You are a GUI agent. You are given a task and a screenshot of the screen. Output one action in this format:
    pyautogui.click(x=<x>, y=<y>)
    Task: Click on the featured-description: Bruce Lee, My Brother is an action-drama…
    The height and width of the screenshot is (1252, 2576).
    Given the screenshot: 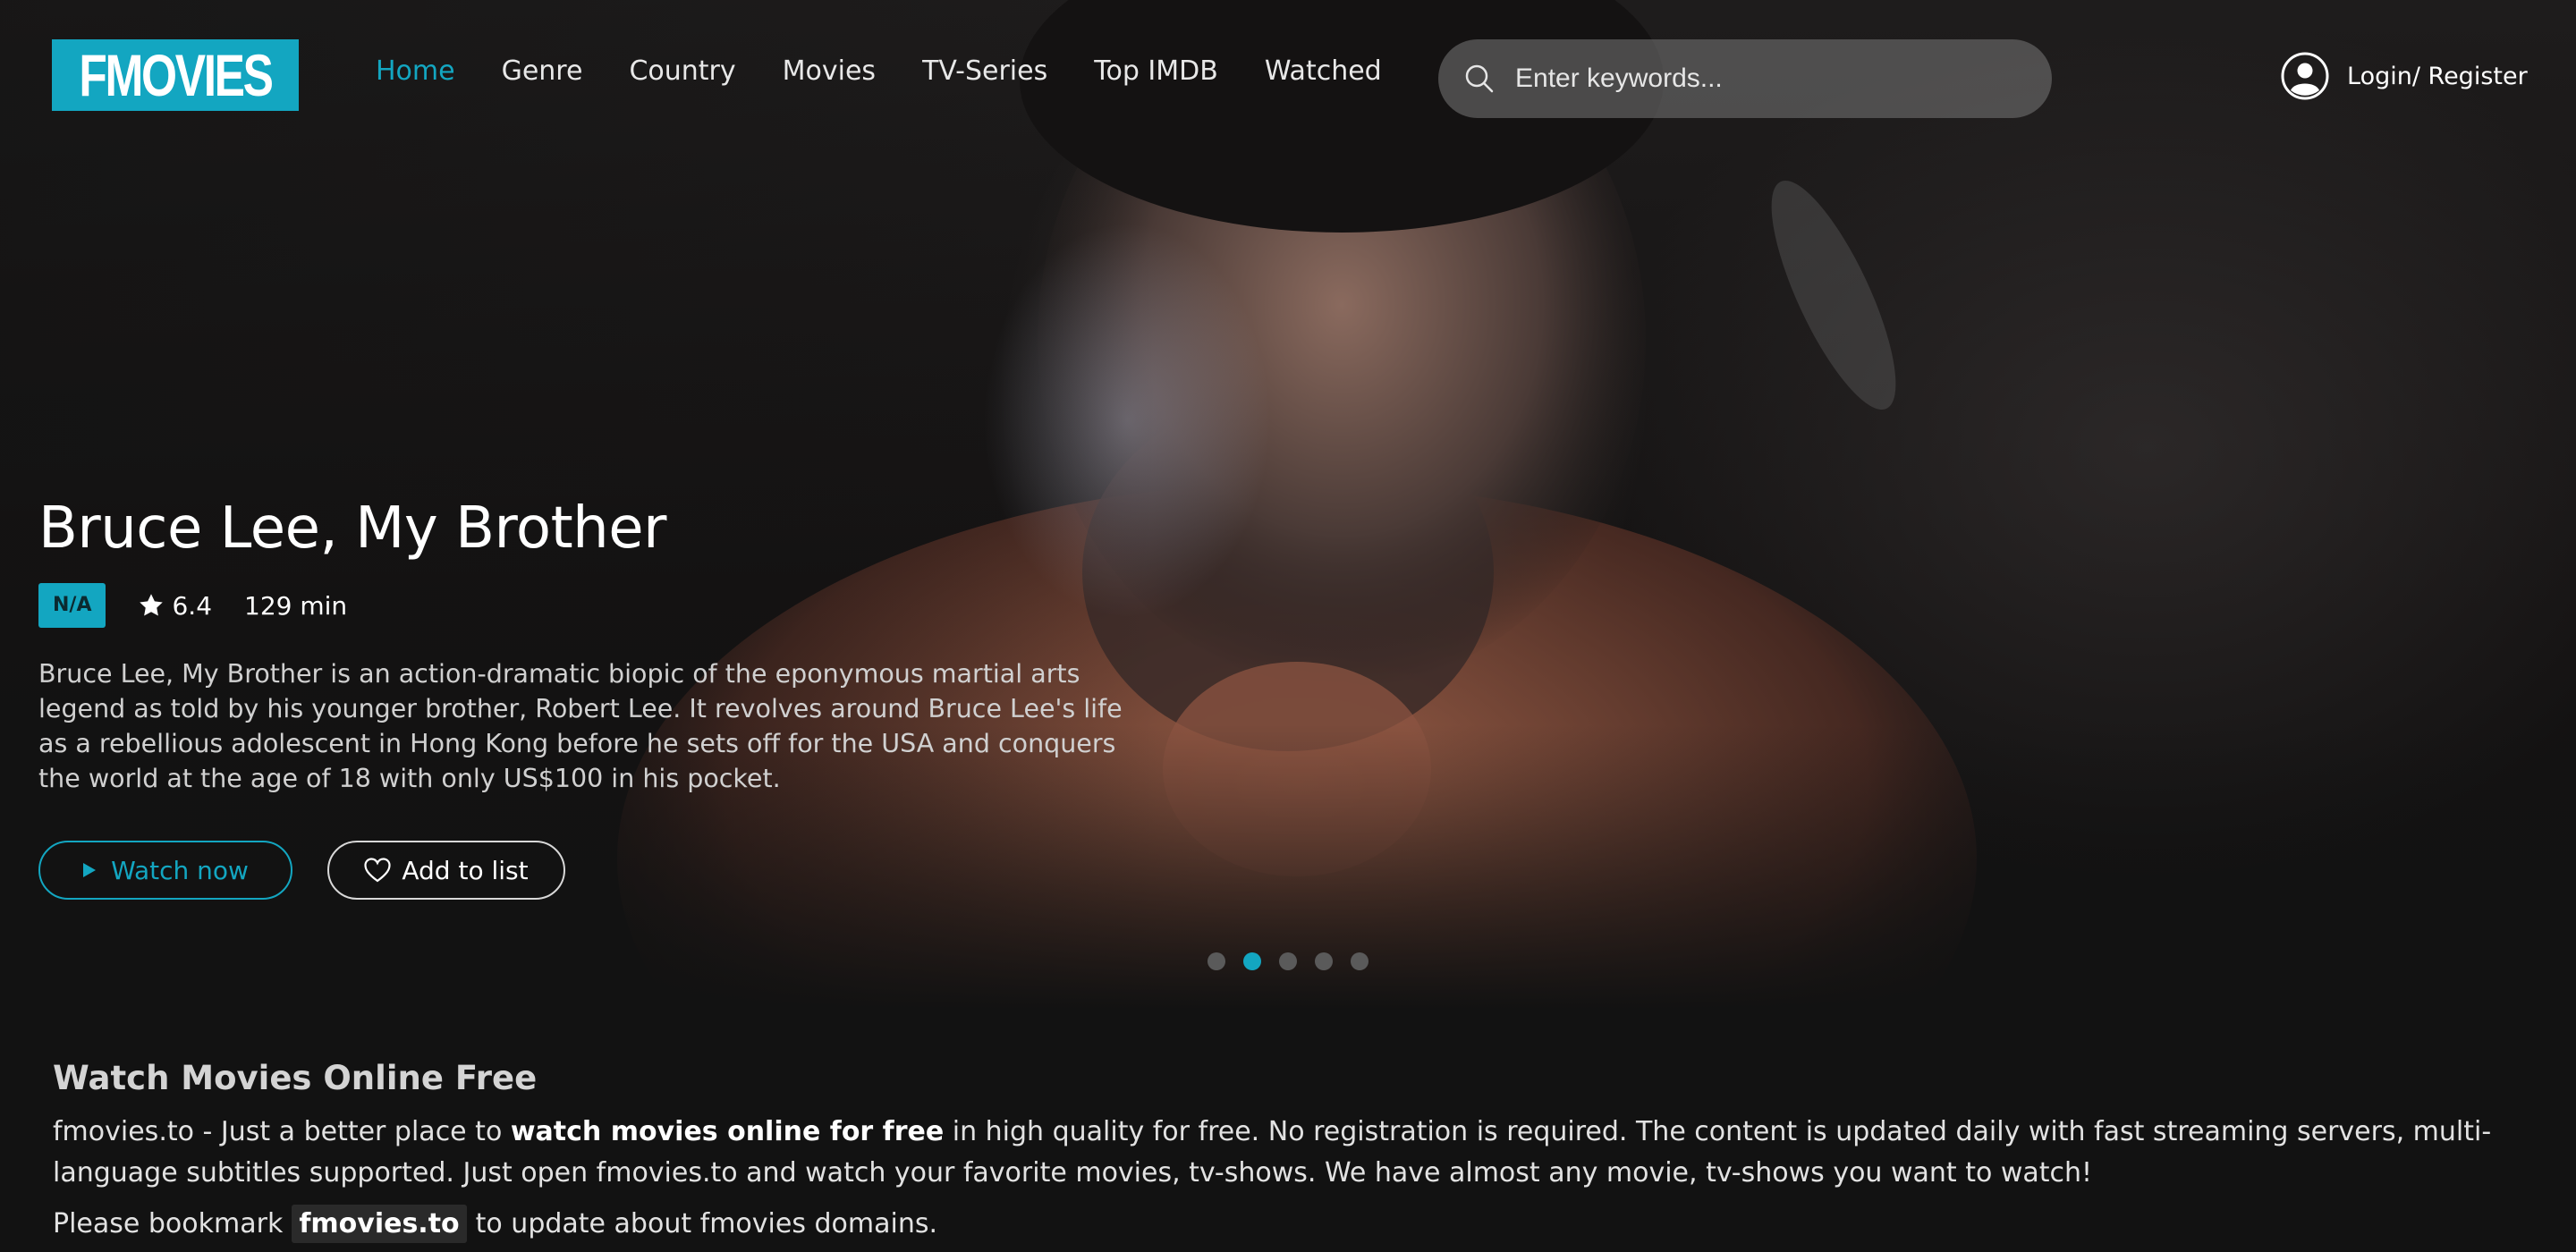 What is the action you would take?
    pyautogui.click(x=580, y=726)
    